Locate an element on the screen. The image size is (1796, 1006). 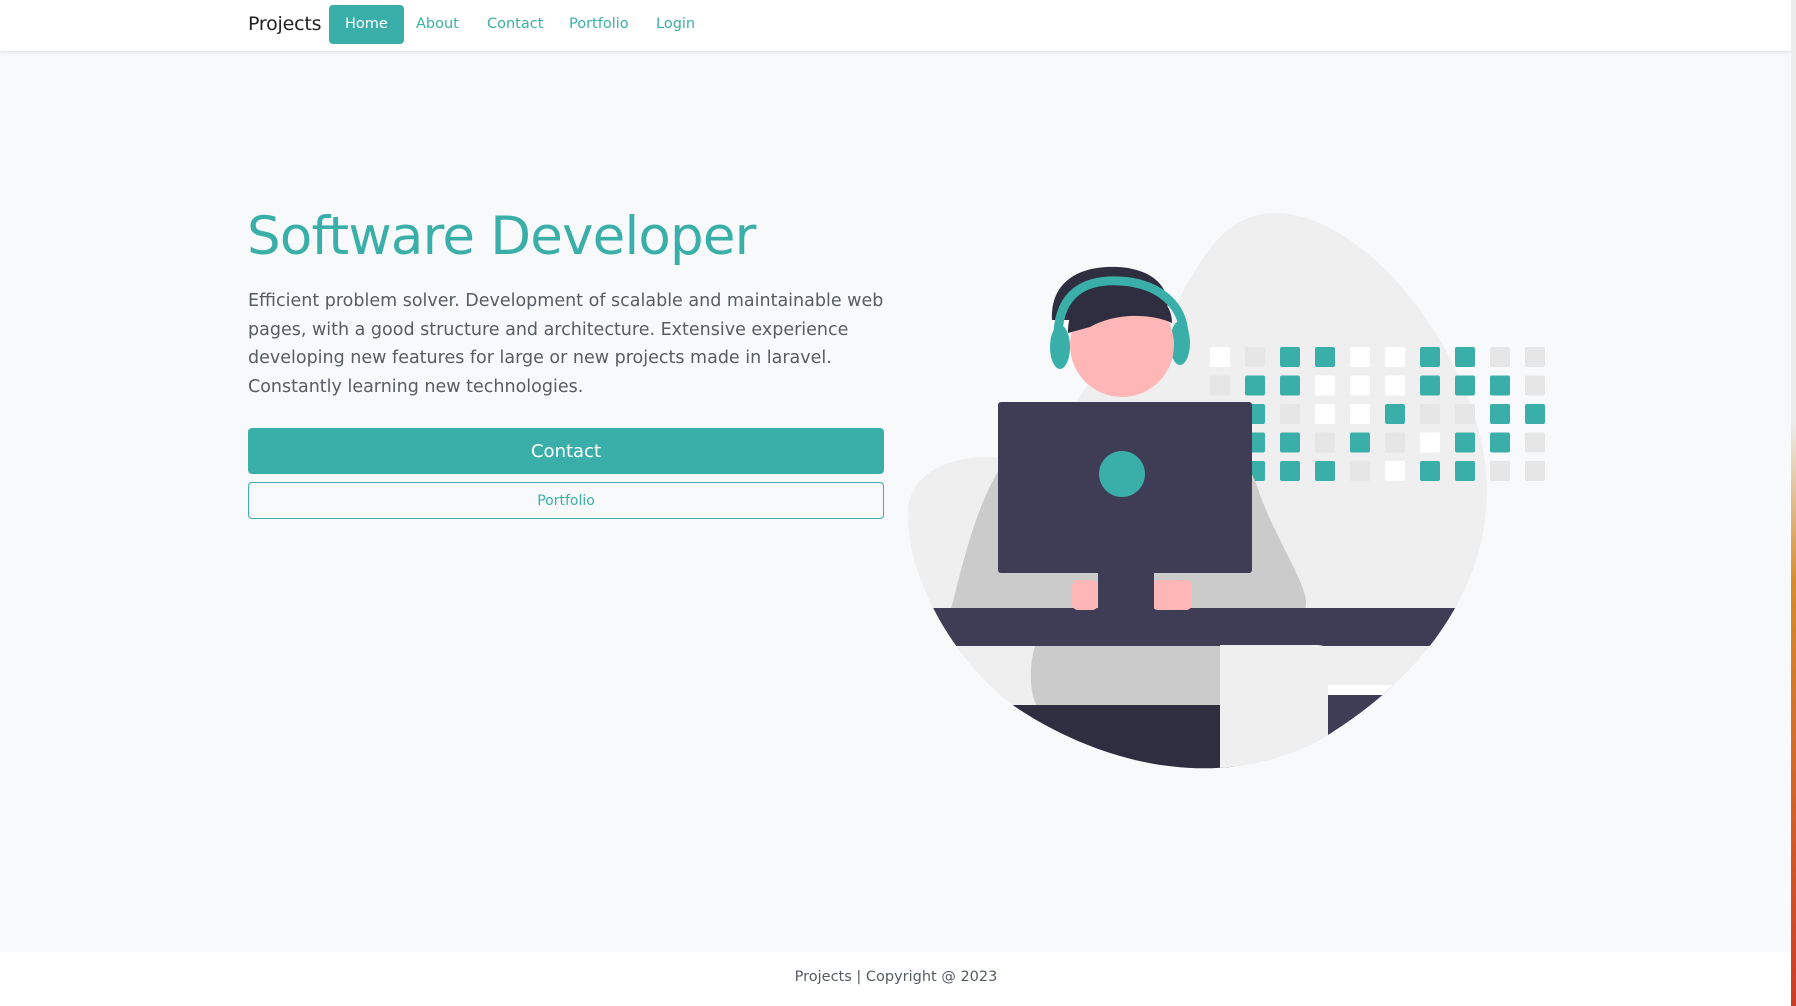
person-hand-right is located at coordinates (1172, 595).